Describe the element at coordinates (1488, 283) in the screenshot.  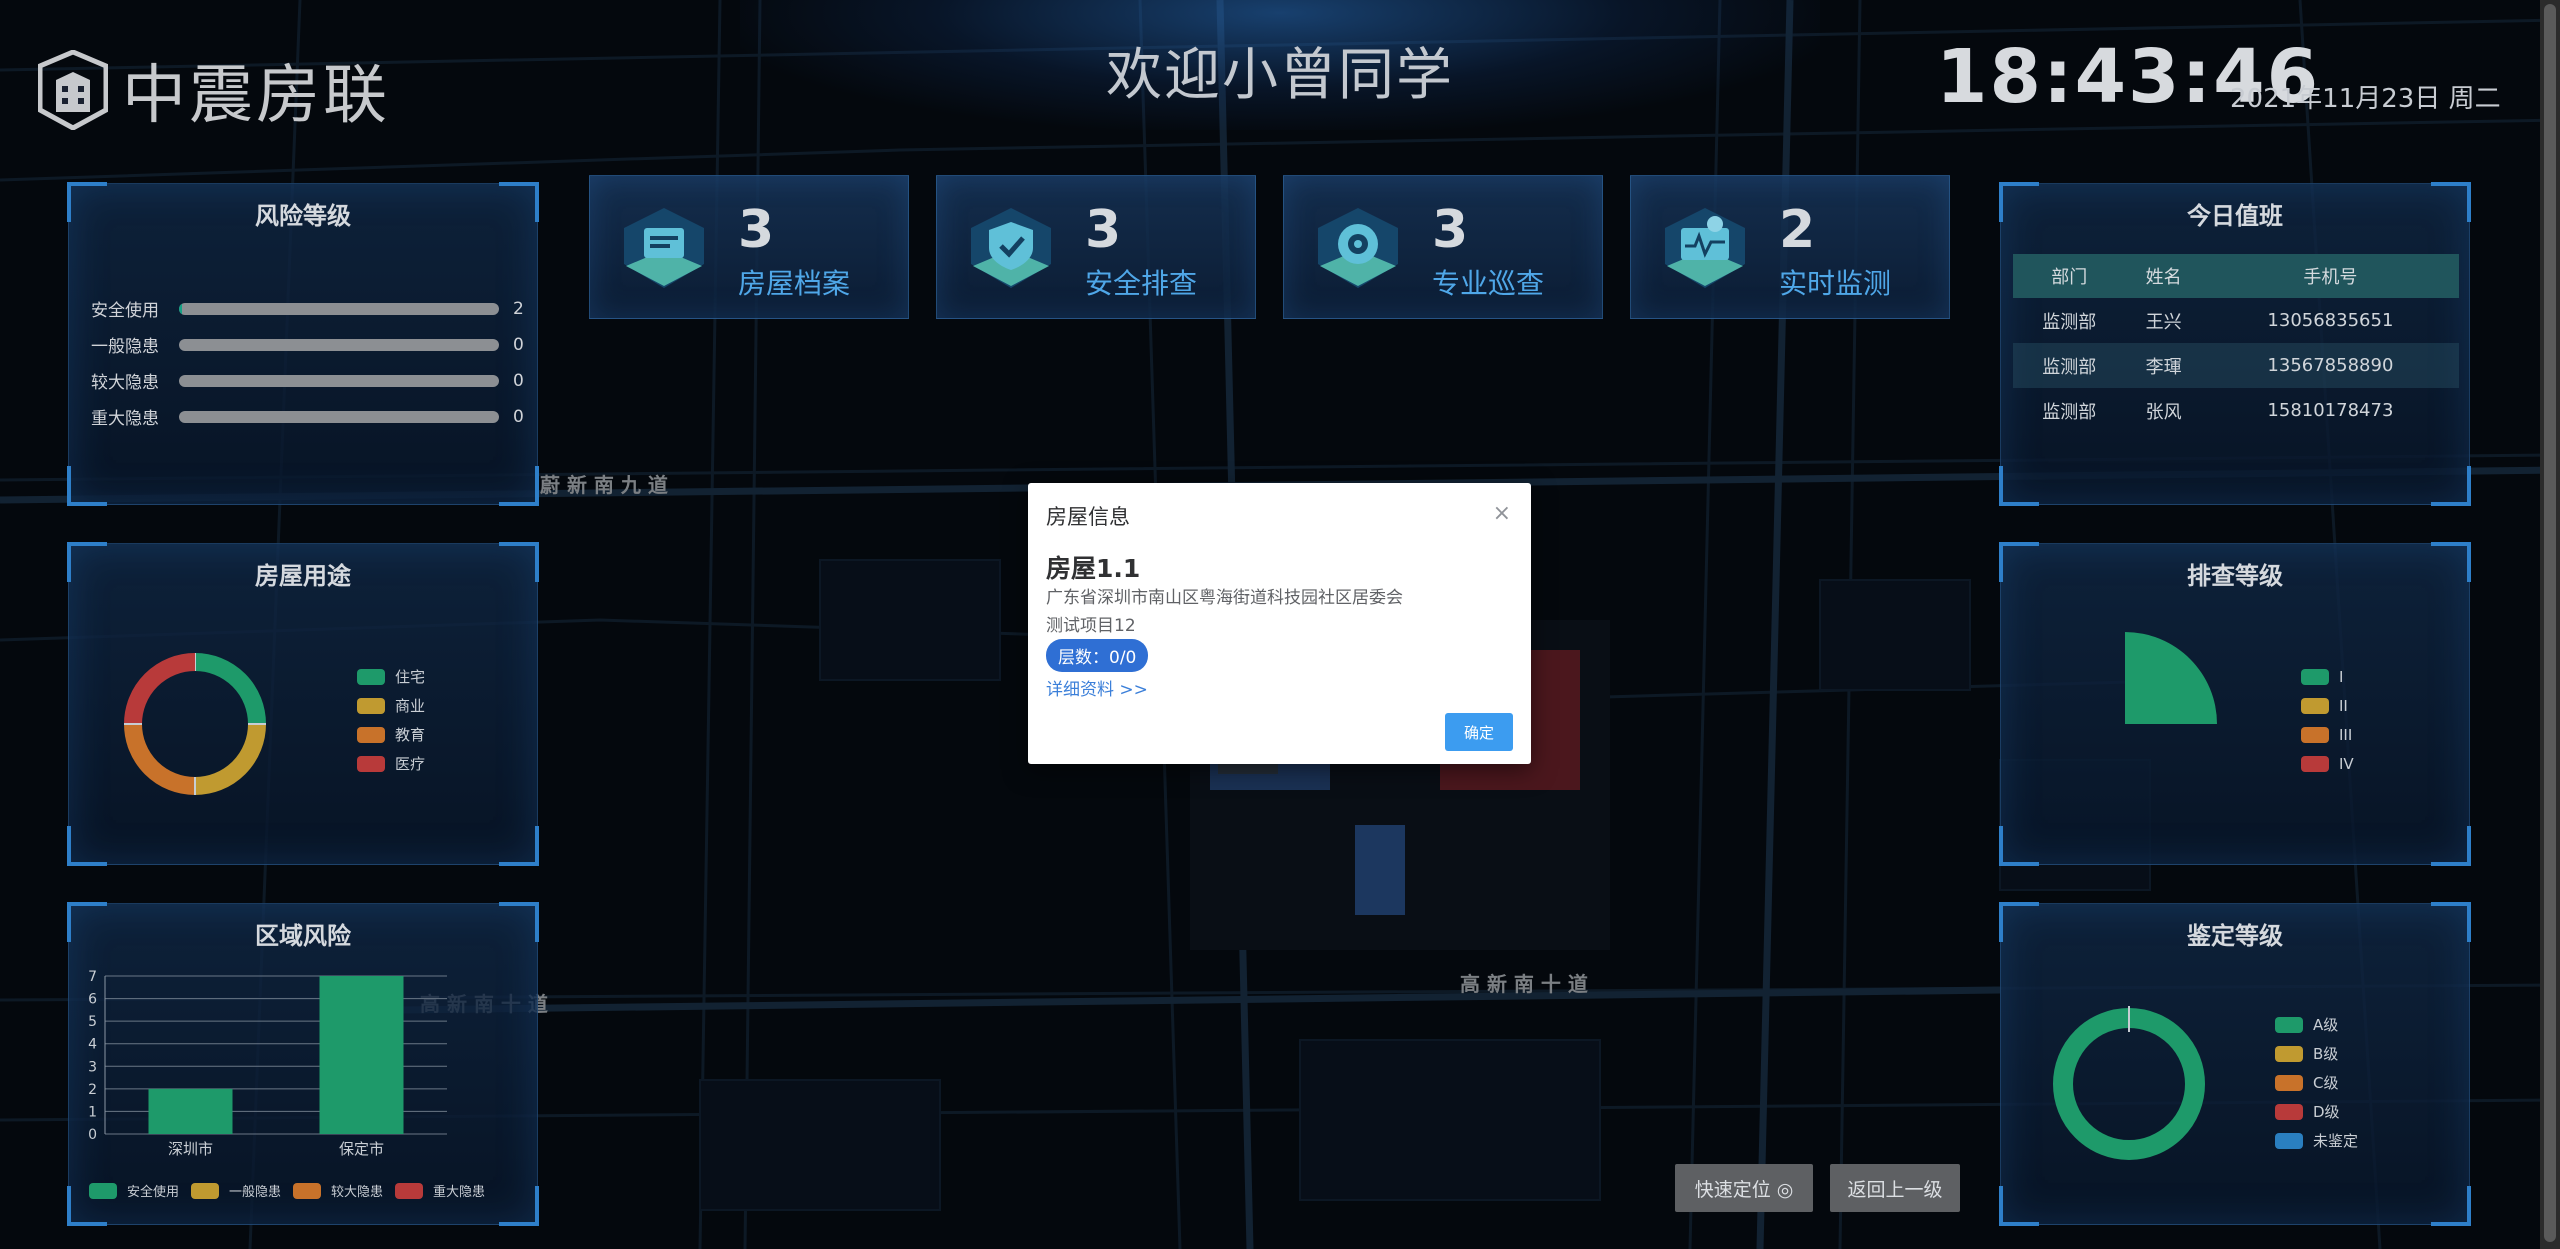
I see `stat-label: 专业巡查` at that location.